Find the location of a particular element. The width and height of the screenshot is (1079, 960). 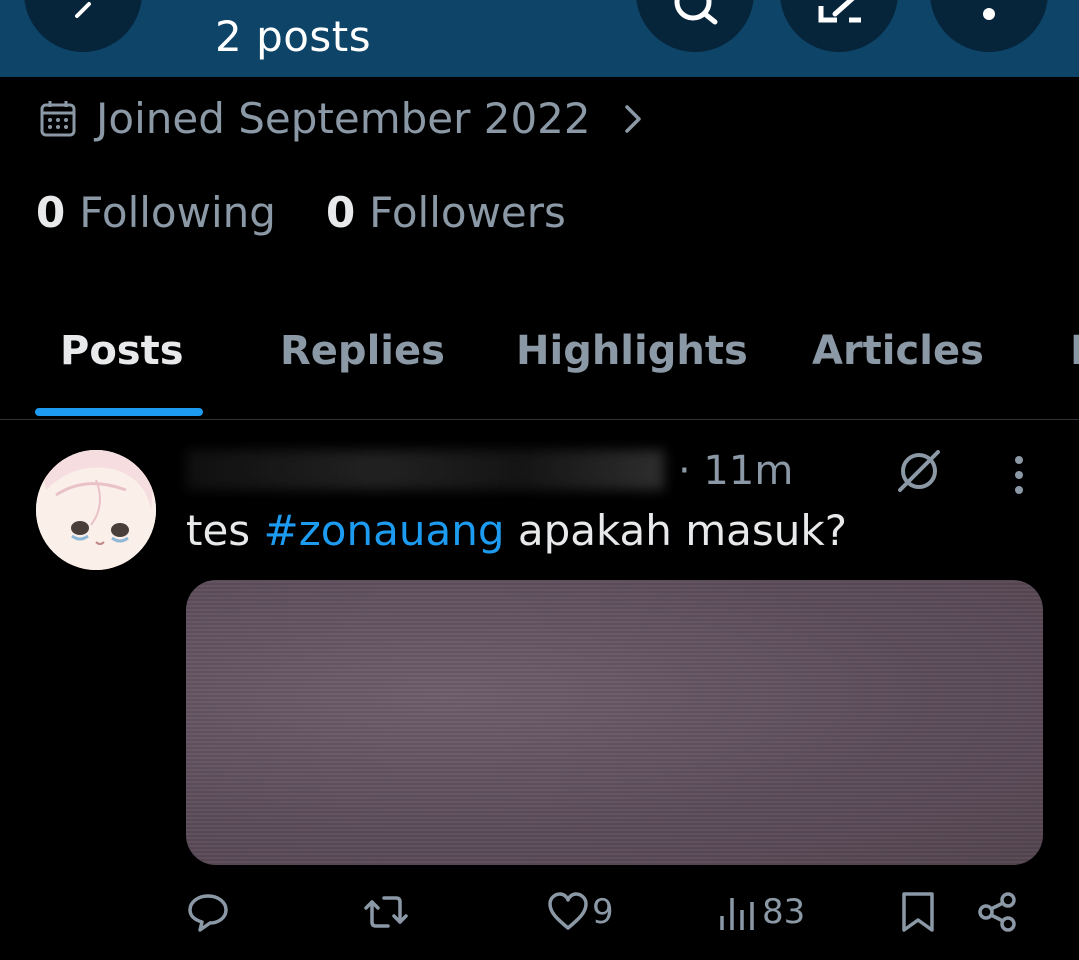

chevron-right-icon is located at coordinates (632, 118).